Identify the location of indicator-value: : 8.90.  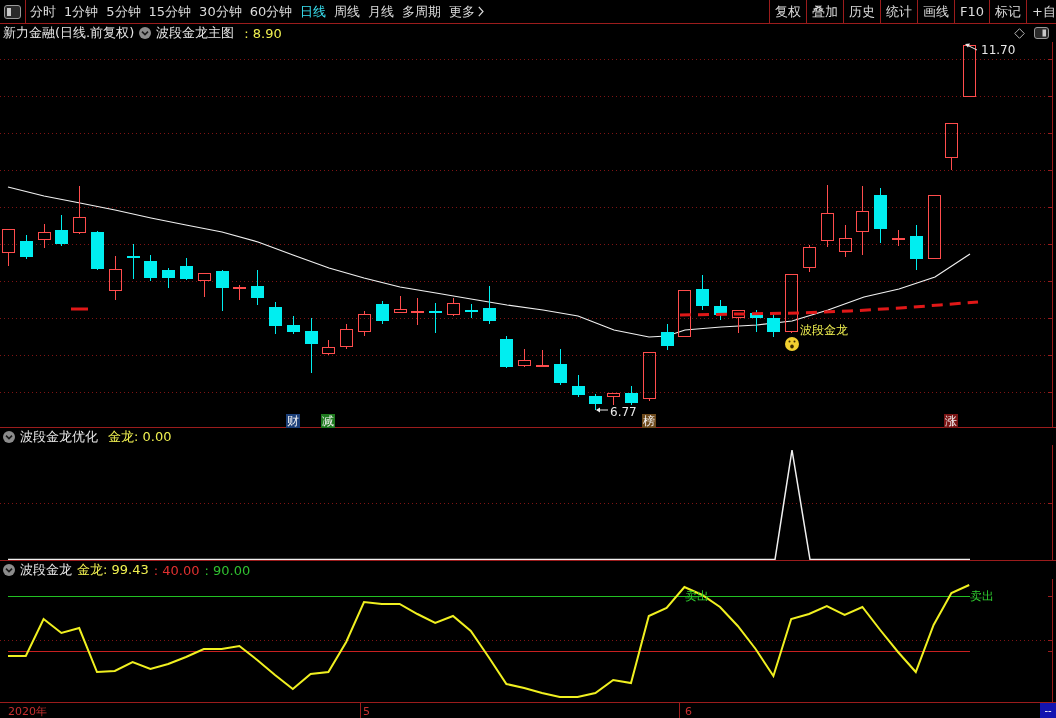
(263, 33).